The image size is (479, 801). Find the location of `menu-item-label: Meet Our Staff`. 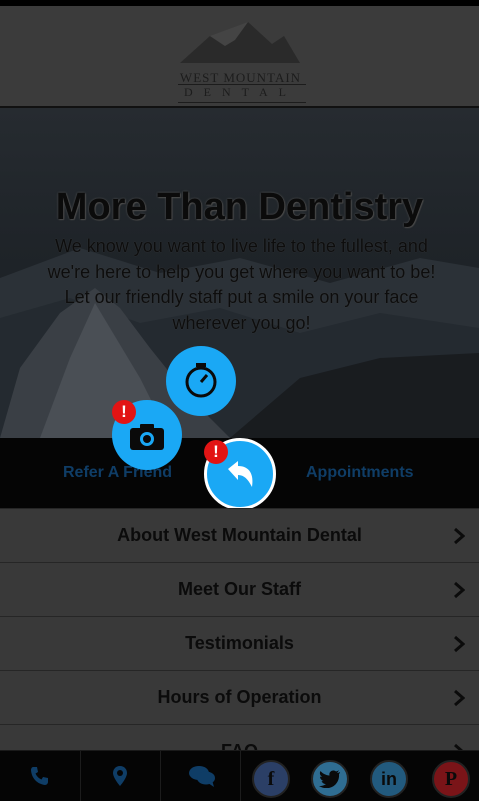

menu-item-label: Meet Our Staff is located at coordinates (239, 589).